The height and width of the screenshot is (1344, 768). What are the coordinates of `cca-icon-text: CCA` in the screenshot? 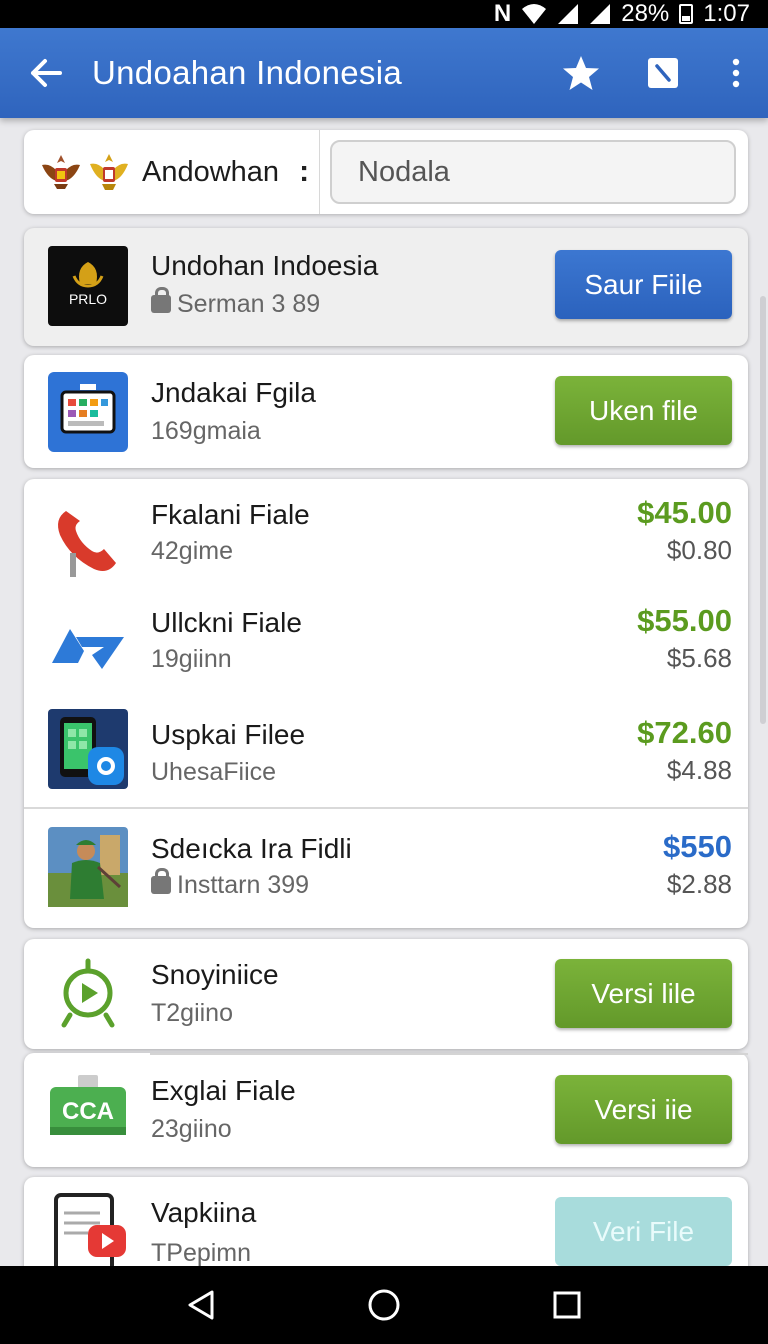 It's located at (88, 1111).